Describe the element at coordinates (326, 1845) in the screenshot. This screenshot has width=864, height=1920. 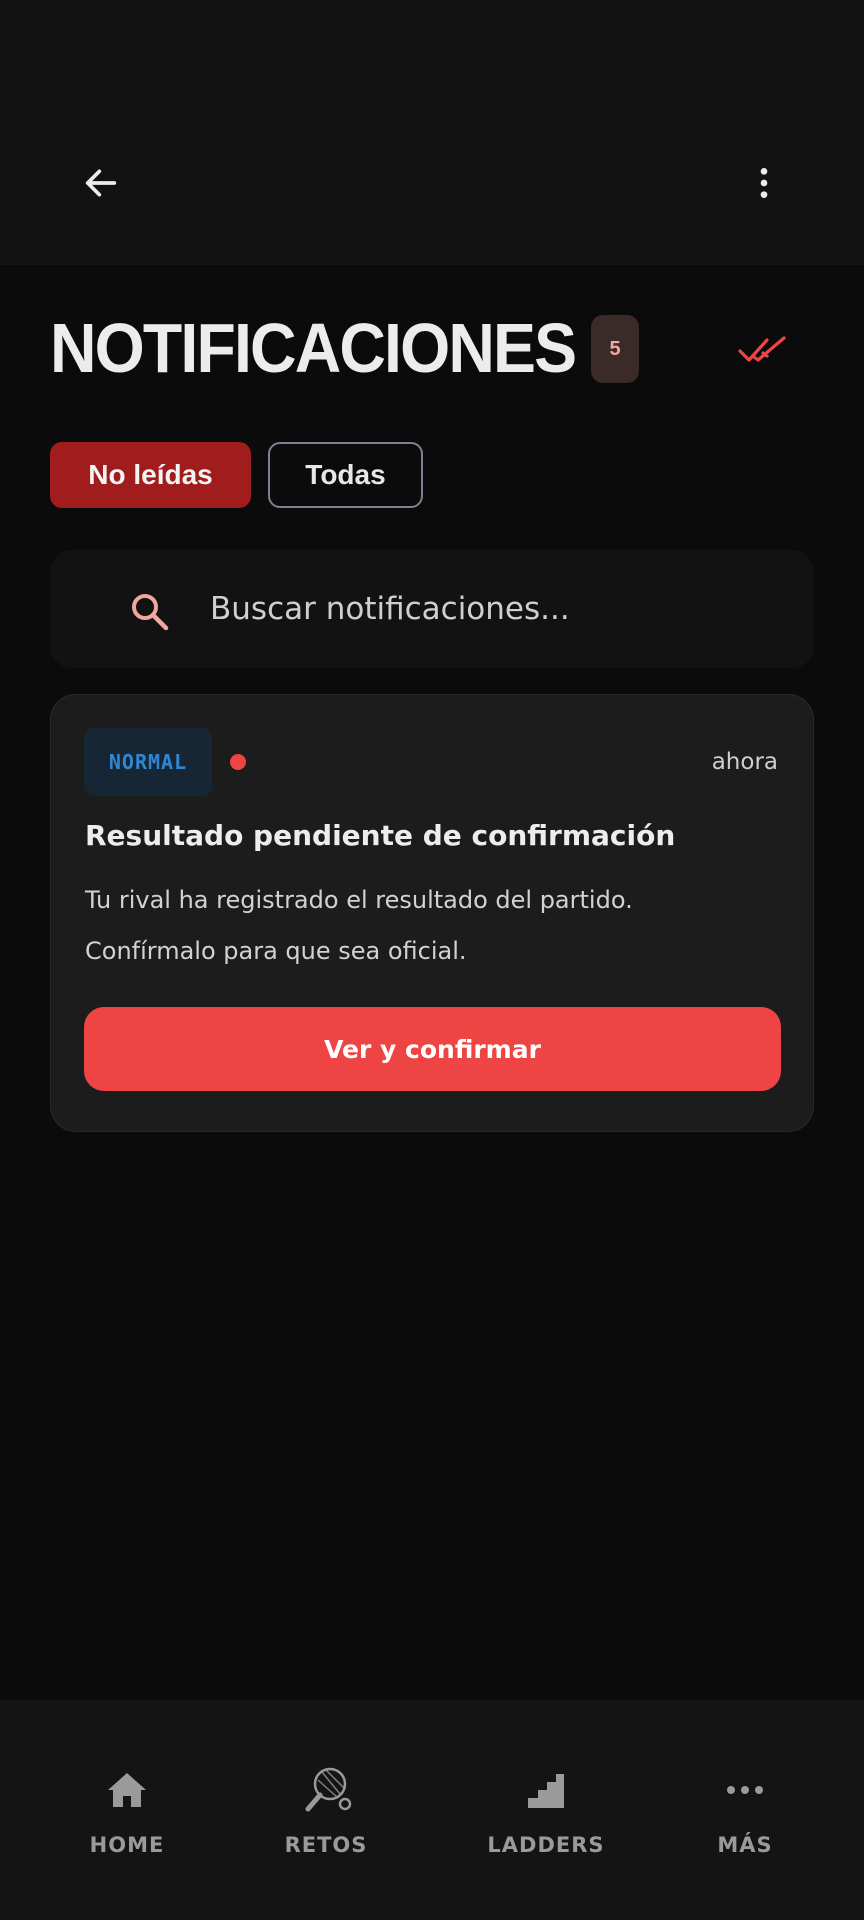
I see `nav-label: RETOS` at that location.